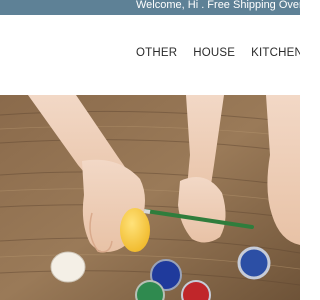 Image resolution: width=320 pixels, height=300 pixels. I want to click on red-paint-pot, so click(196, 290).